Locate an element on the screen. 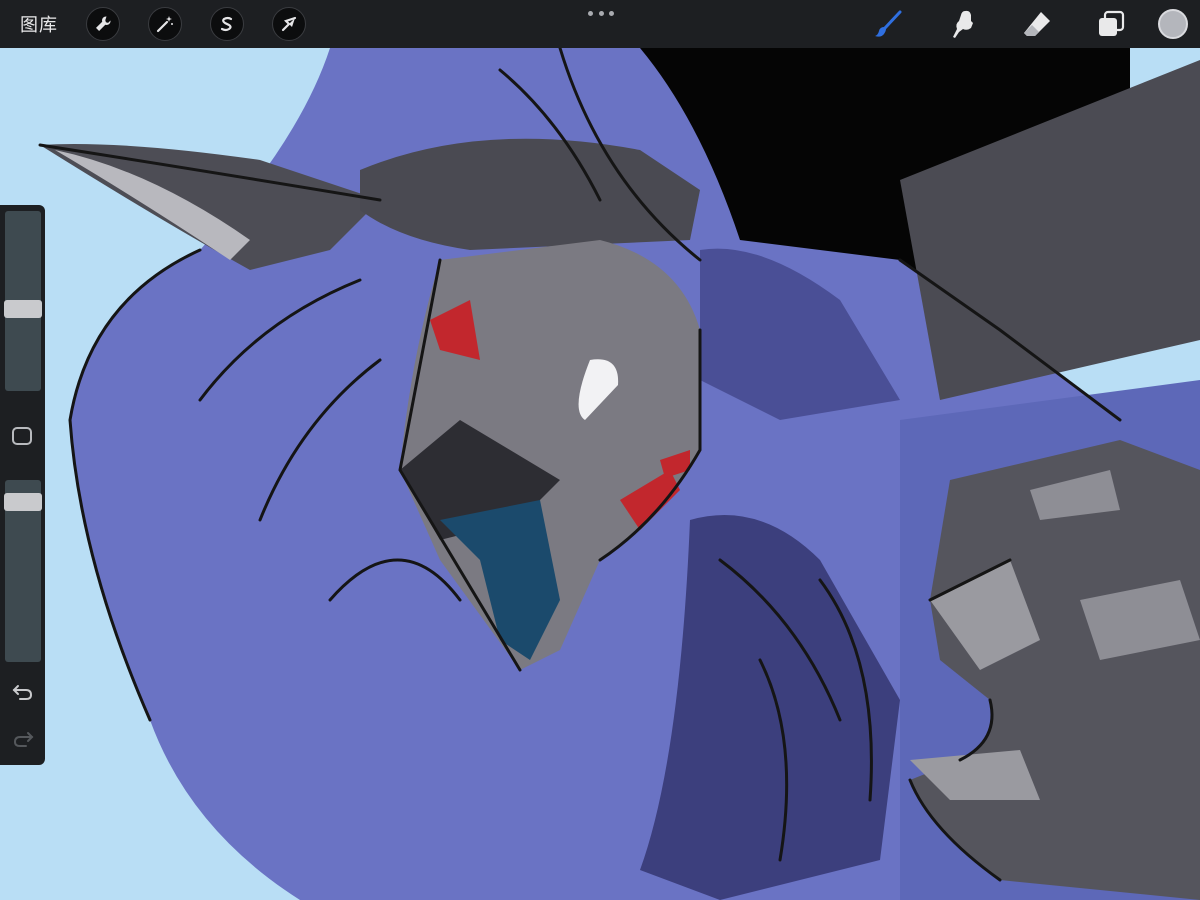  right-tool-group is located at coordinates (1026, 24).